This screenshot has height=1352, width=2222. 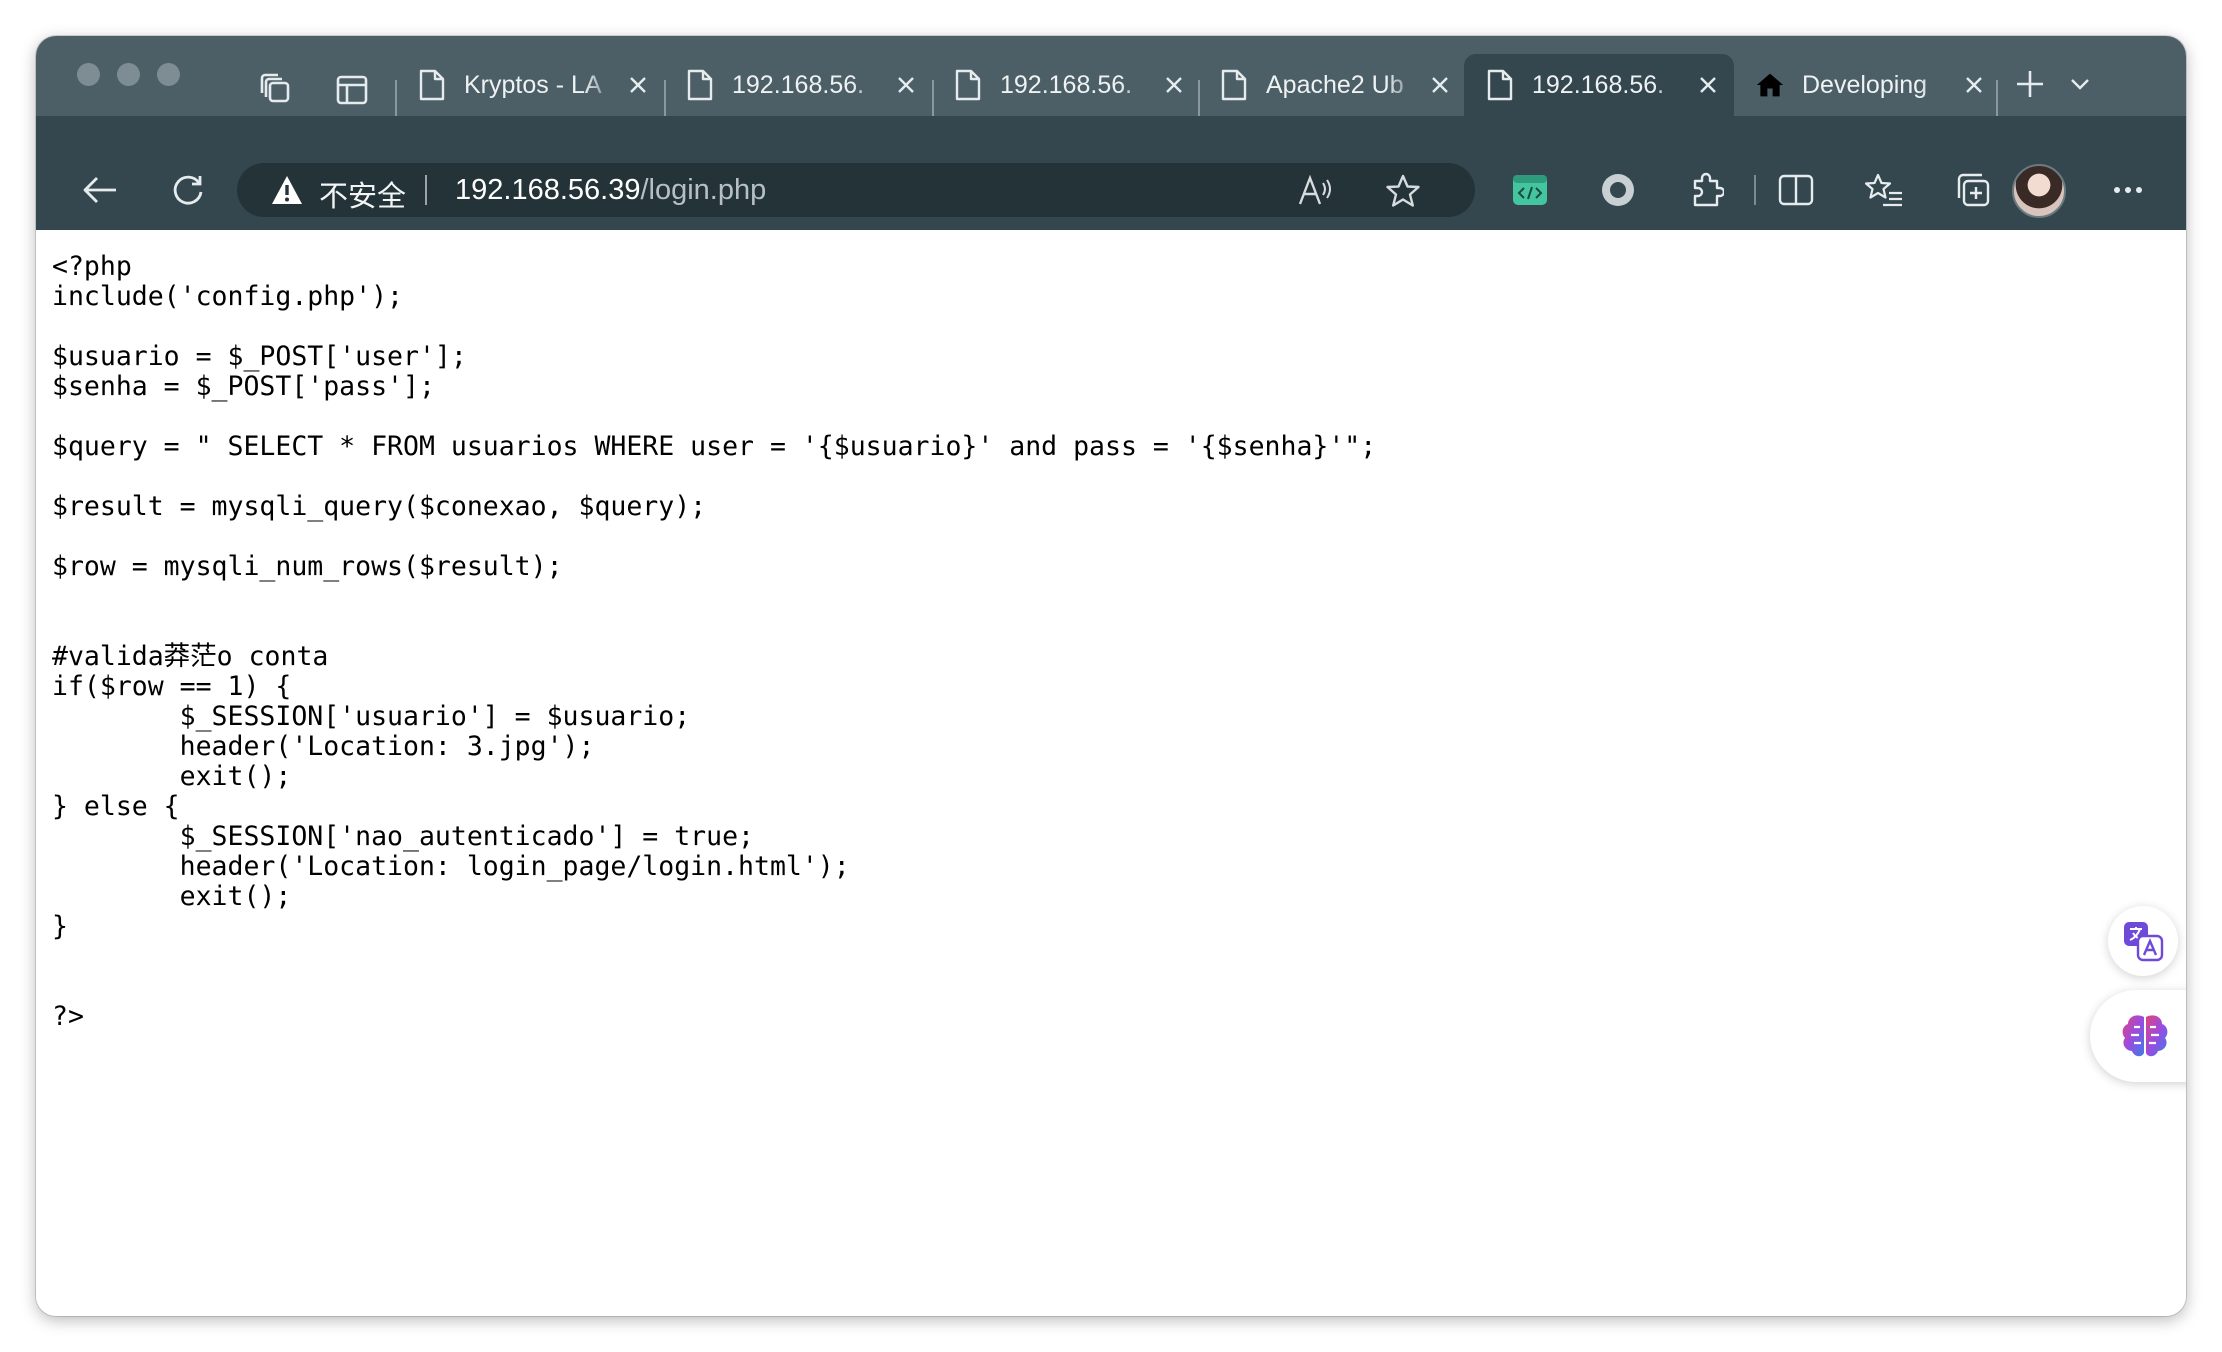 I want to click on tab-ip-1: 192.168.56., so click(x=798, y=85).